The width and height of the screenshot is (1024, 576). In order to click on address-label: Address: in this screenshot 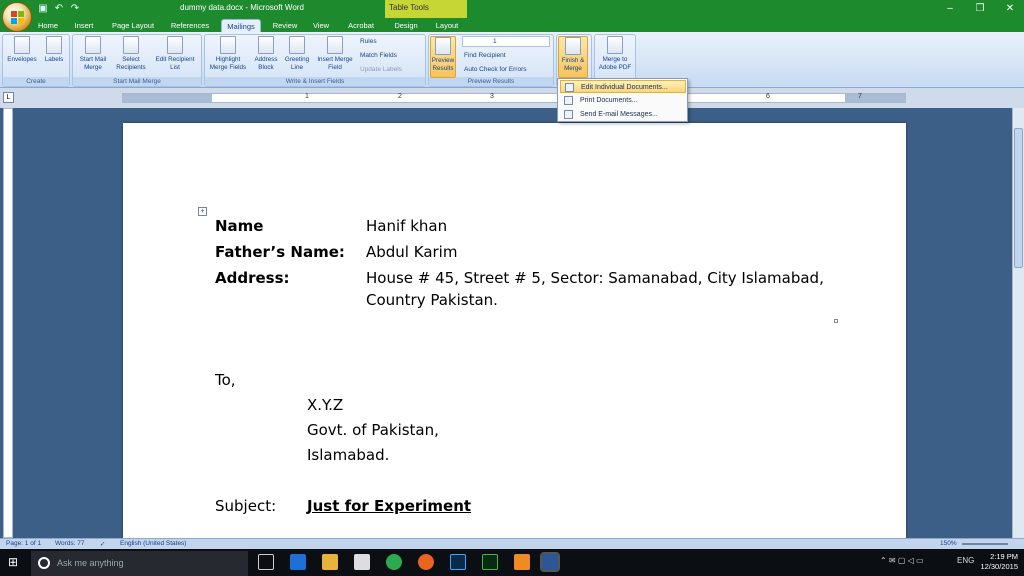, I will do `click(252, 278)`.